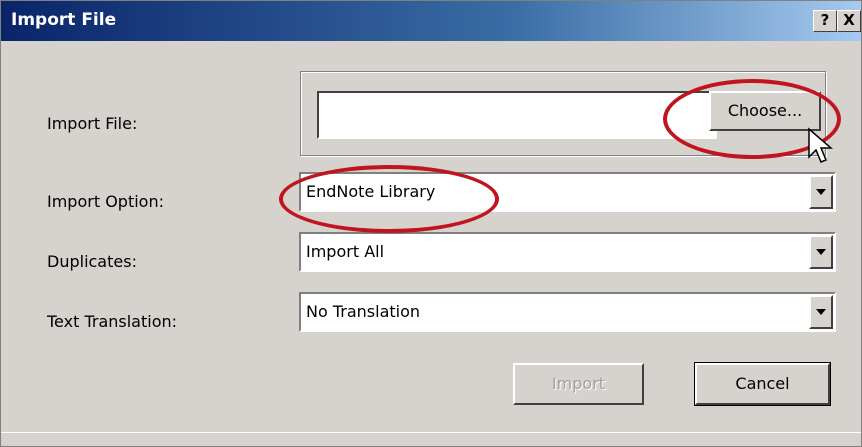 This screenshot has height=447, width=862. Describe the element at coordinates (567, 252) in the screenshot. I see `duplicates-select: Import All` at that location.